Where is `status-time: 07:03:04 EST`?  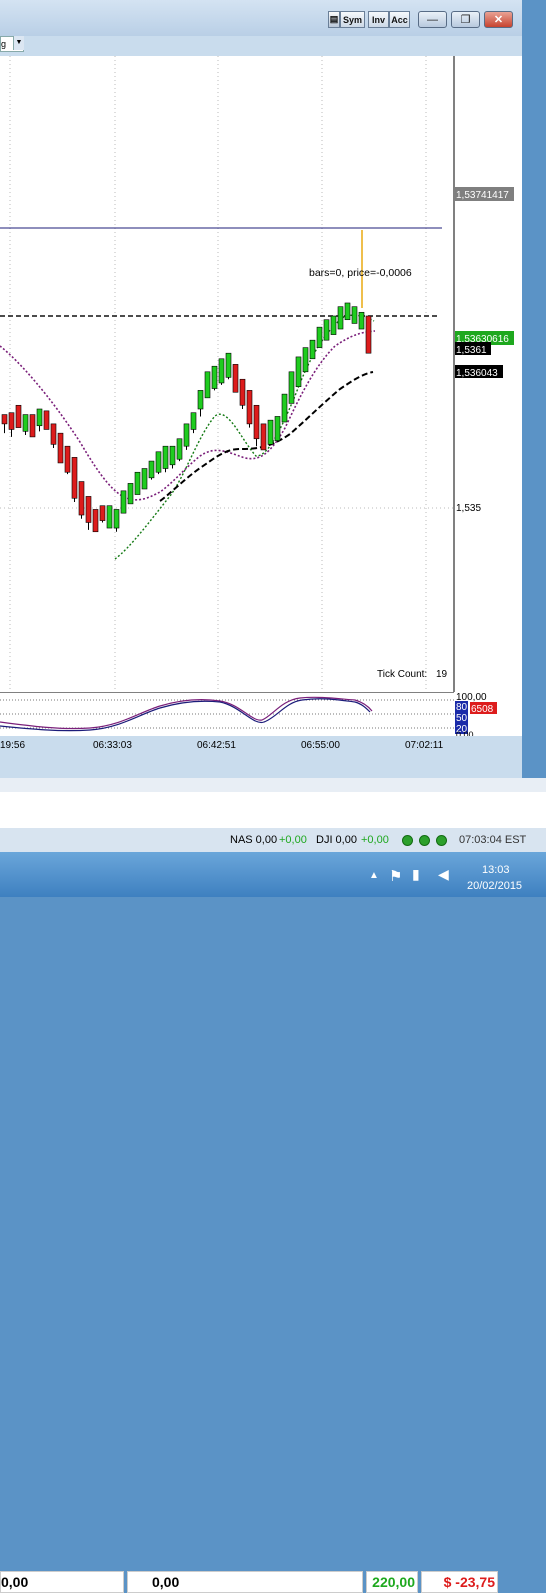 status-time: 07:03:04 EST is located at coordinates (493, 840).